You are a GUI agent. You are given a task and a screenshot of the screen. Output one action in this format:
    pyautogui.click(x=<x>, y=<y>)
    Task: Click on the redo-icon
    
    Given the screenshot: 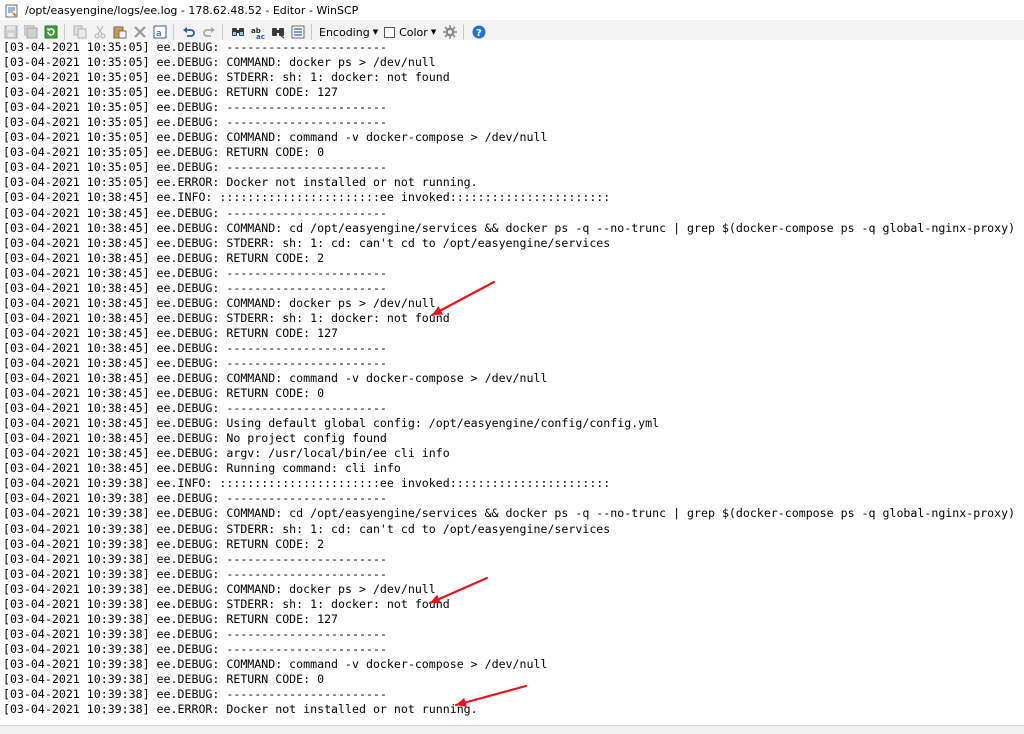 What is the action you would take?
    pyautogui.click(x=209, y=32)
    